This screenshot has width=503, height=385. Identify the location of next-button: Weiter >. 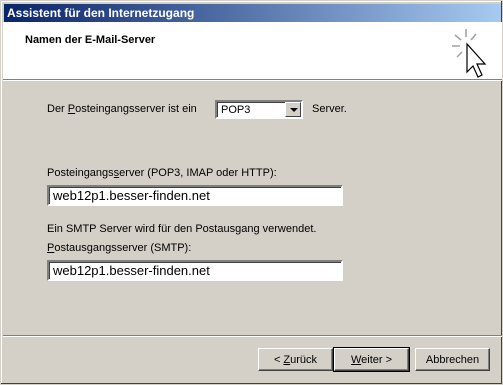
(371, 359).